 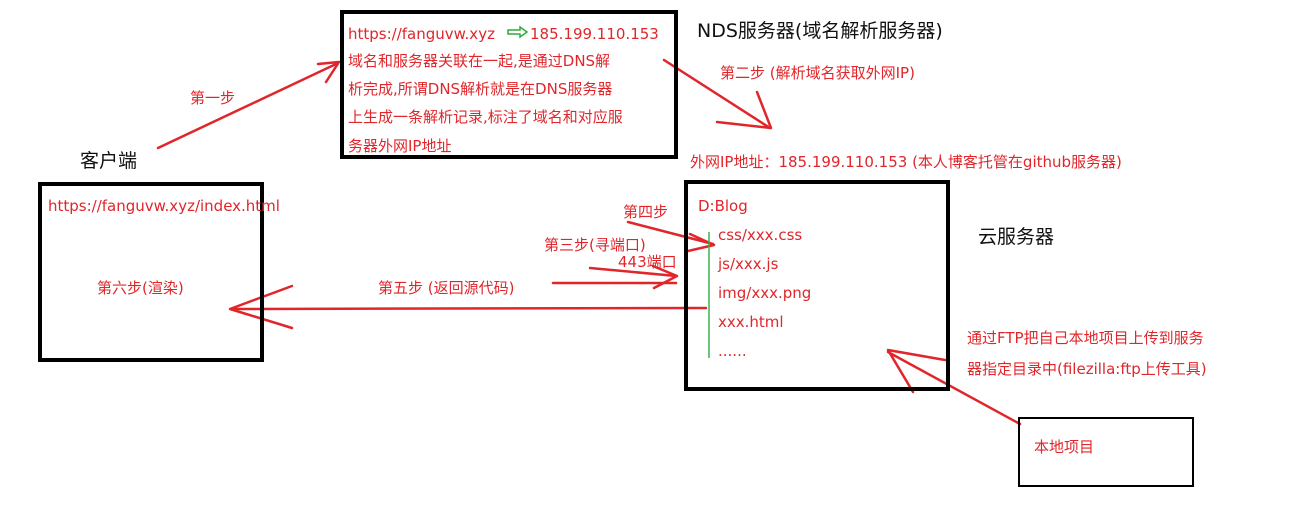 What do you see at coordinates (1087, 369) in the screenshot?
I see `ftp-note-line-2: 器指定目录中(filezilla:ftp上传工具)` at bounding box center [1087, 369].